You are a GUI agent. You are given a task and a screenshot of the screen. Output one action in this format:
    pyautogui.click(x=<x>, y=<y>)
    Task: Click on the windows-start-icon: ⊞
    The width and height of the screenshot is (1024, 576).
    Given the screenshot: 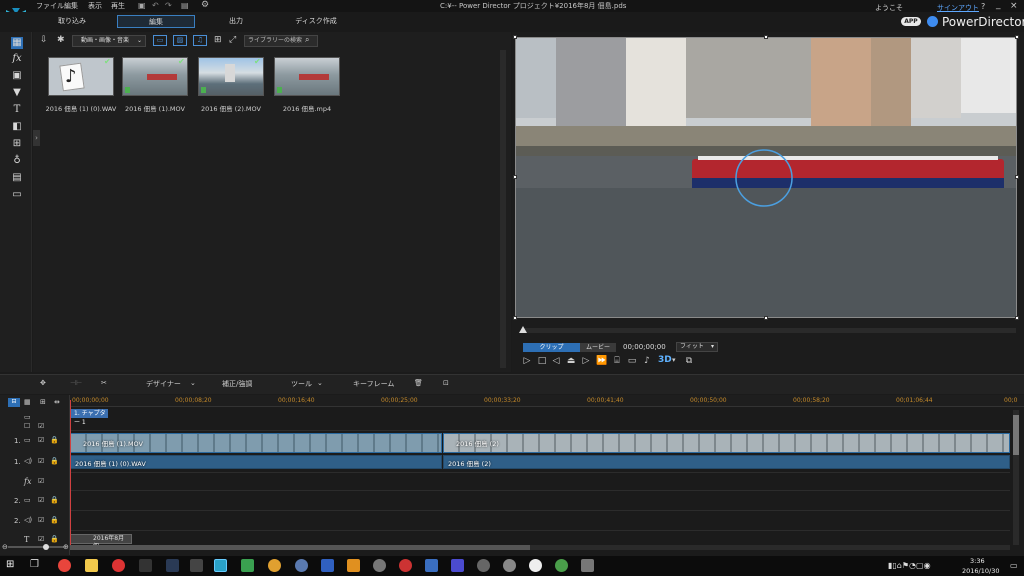 What is the action you would take?
    pyautogui.click(x=10, y=564)
    